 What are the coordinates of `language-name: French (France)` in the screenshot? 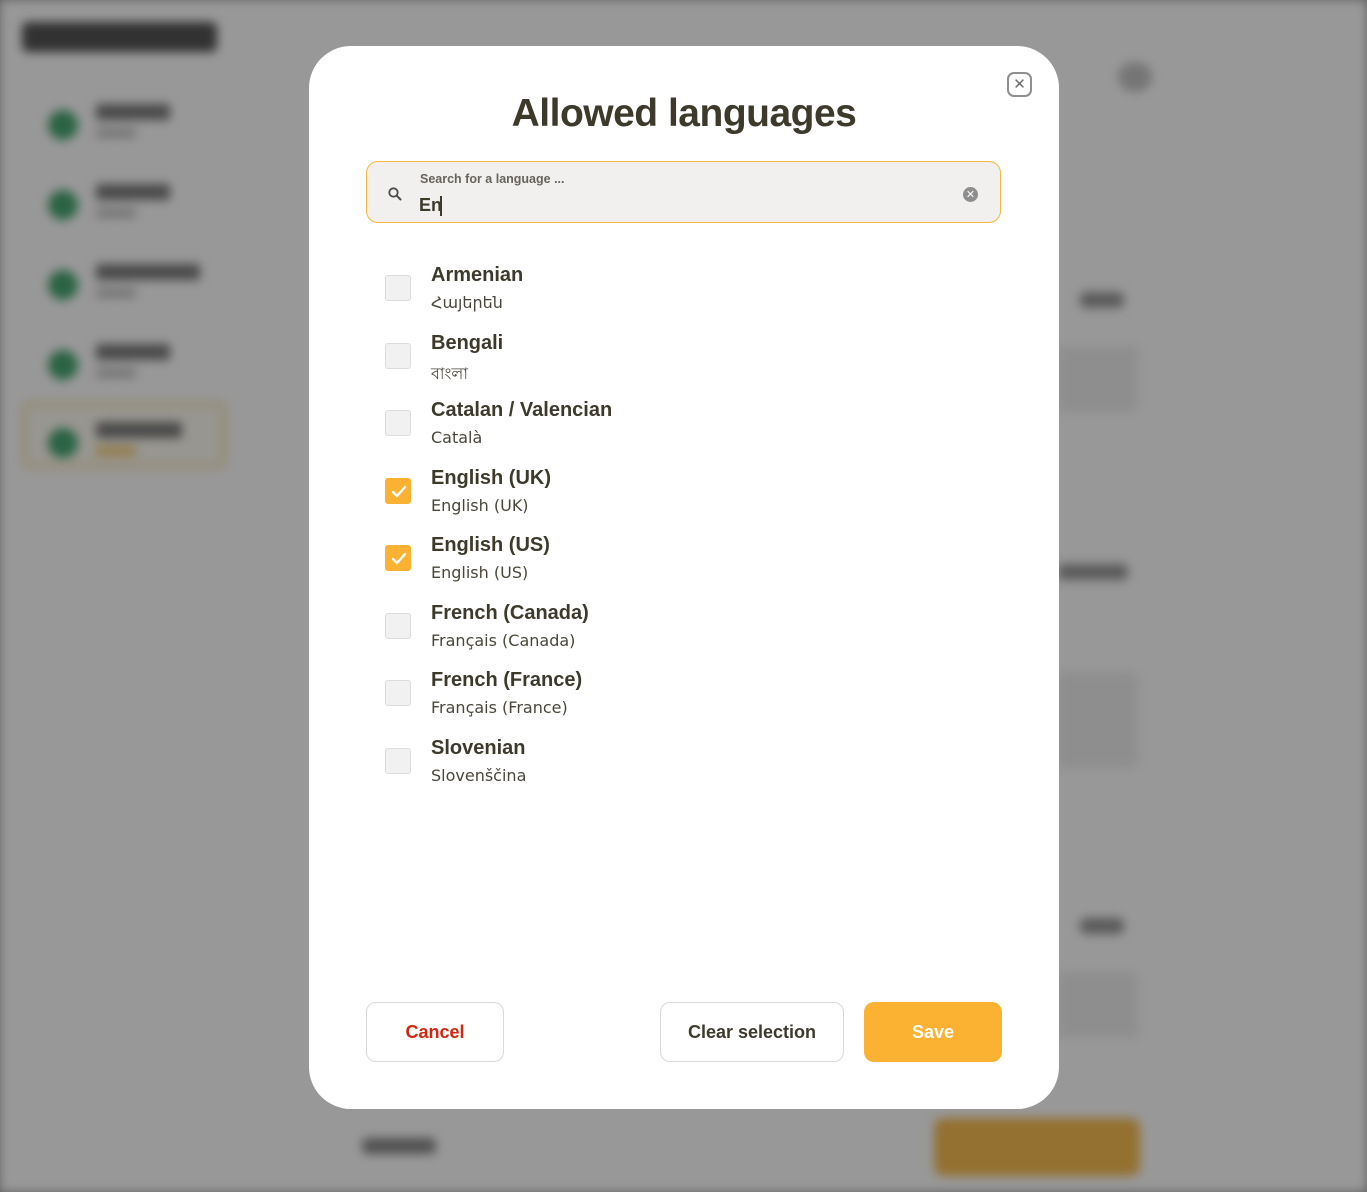 It's located at (507, 680).